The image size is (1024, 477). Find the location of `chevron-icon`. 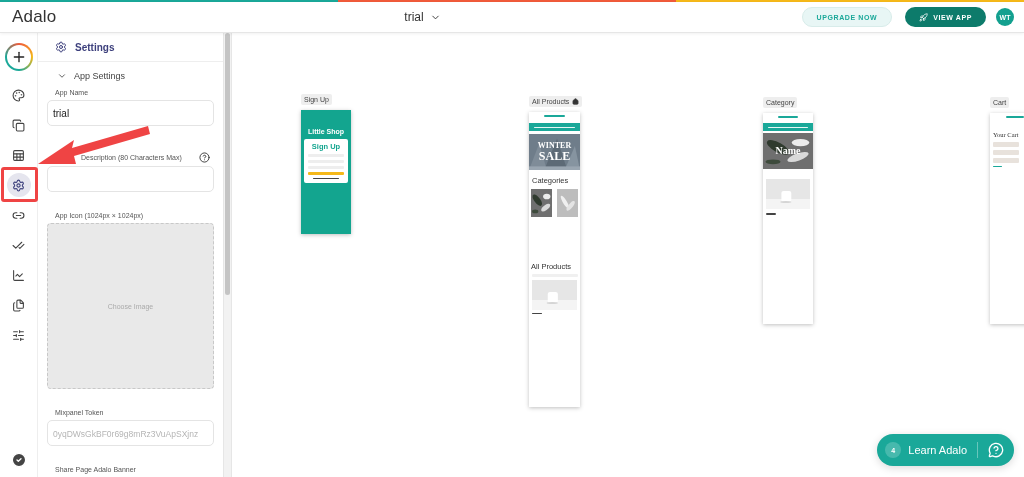

chevron-icon is located at coordinates (62, 76).